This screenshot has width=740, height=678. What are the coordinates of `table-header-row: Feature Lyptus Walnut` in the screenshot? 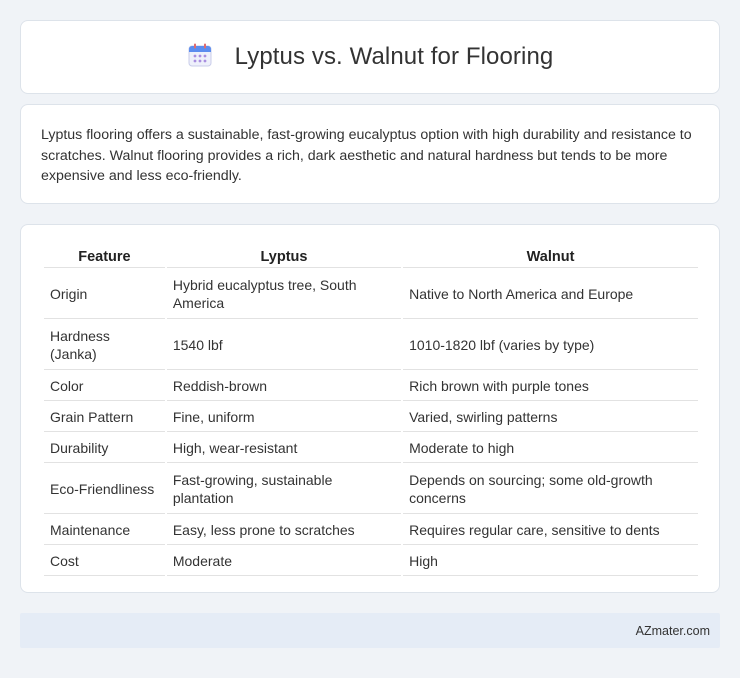 It's located at (371, 256).